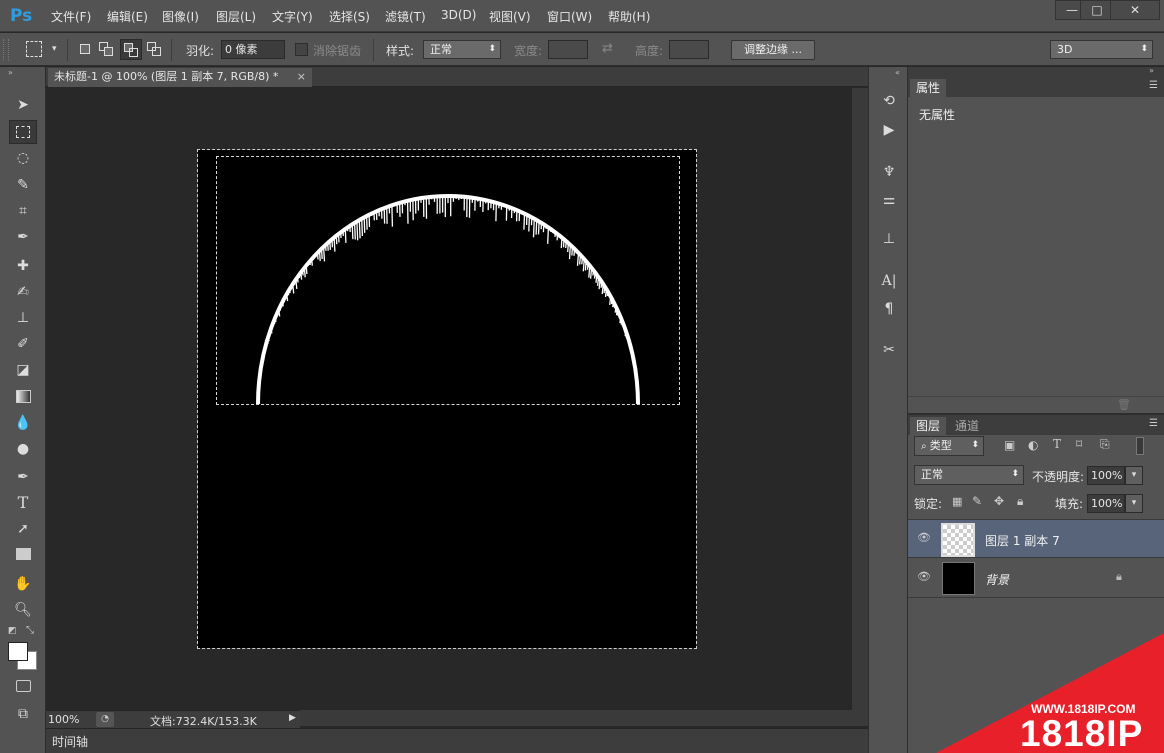 This screenshot has height=753, width=1164. Describe the element at coordinates (462, 49) in the screenshot. I see `style-select: 正常 ⬍` at that location.